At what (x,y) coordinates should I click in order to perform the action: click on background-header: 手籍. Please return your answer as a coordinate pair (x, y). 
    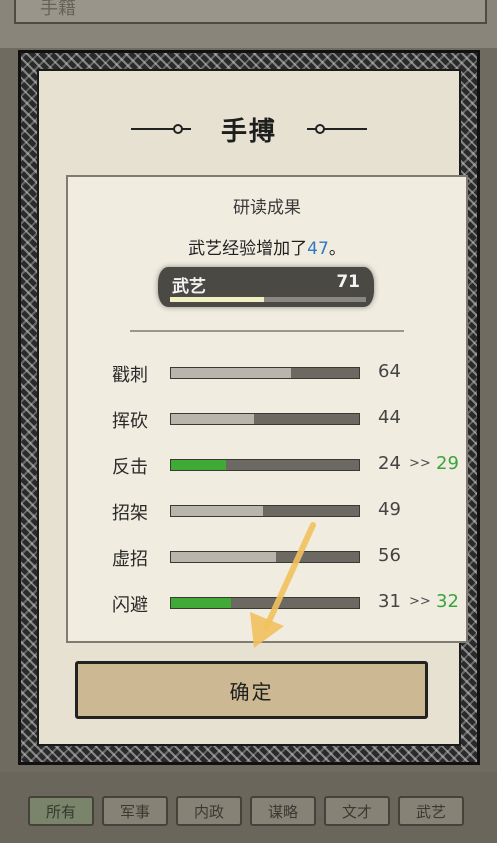
    Looking at the image, I should click on (248, 24).